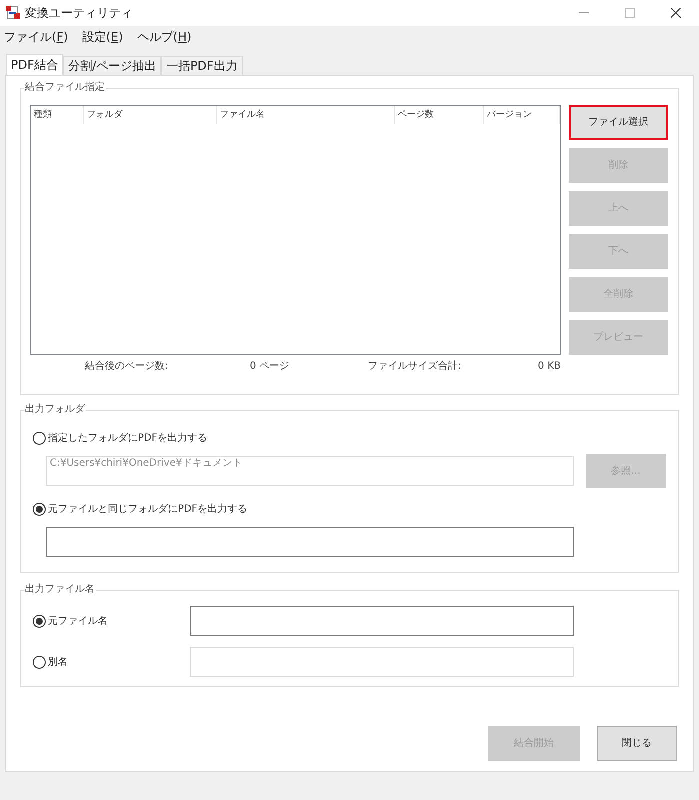 This screenshot has width=699, height=800. What do you see at coordinates (549, 367) in the screenshot?
I see `summary-value: 0 KB` at bounding box center [549, 367].